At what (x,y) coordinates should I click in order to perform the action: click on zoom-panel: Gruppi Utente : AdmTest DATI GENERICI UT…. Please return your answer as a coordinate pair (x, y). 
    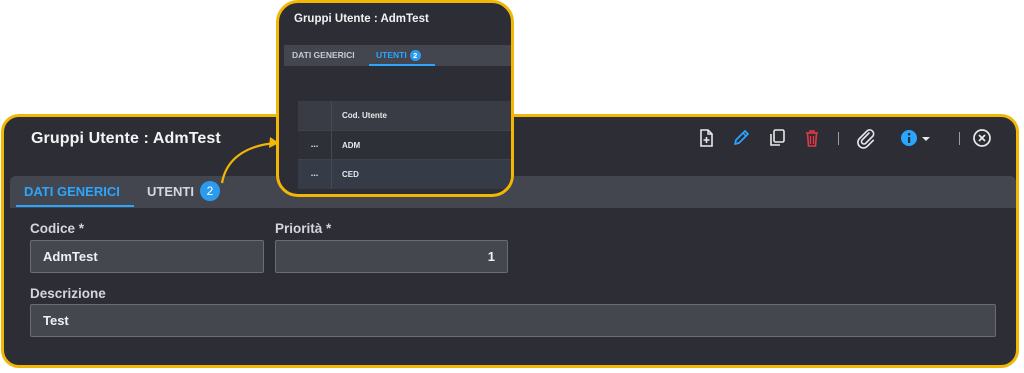
    Looking at the image, I should click on (395, 98).